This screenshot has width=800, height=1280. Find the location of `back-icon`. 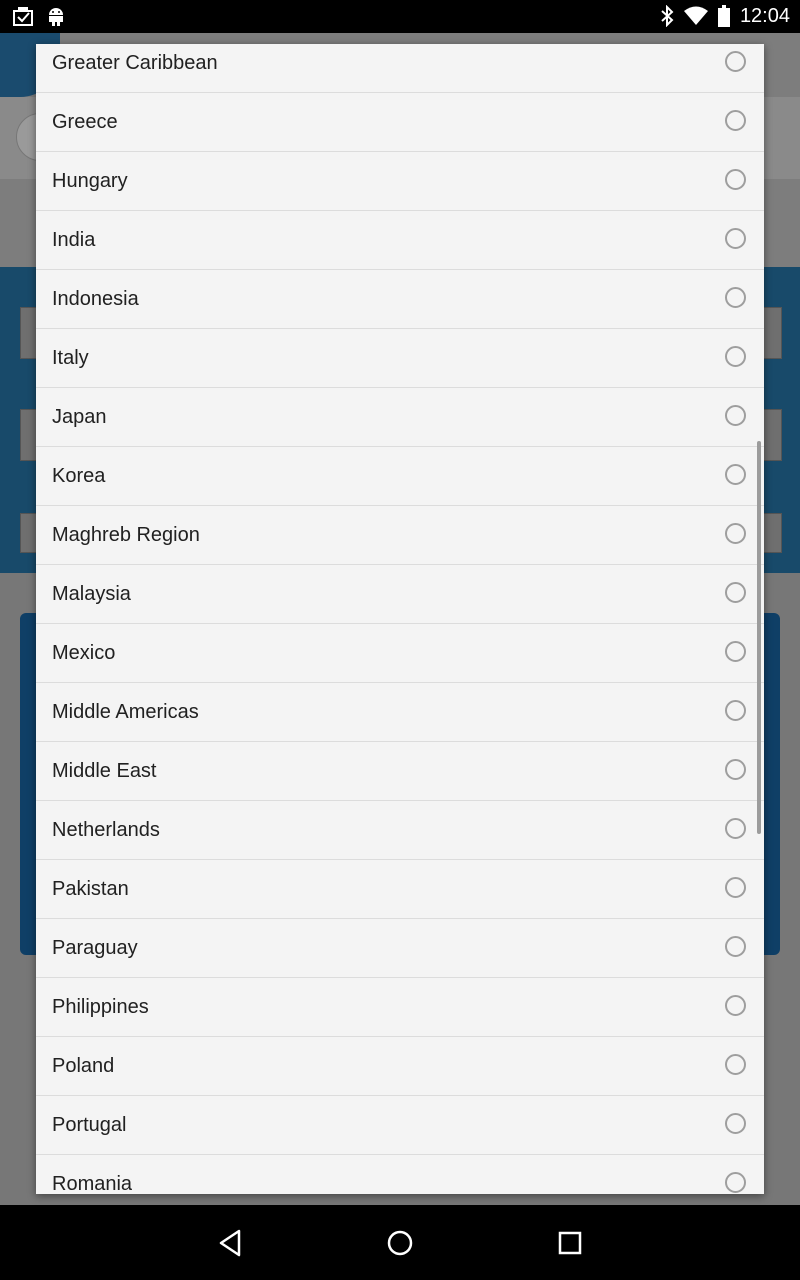

back-icon is located at coordinates (231, 1243).